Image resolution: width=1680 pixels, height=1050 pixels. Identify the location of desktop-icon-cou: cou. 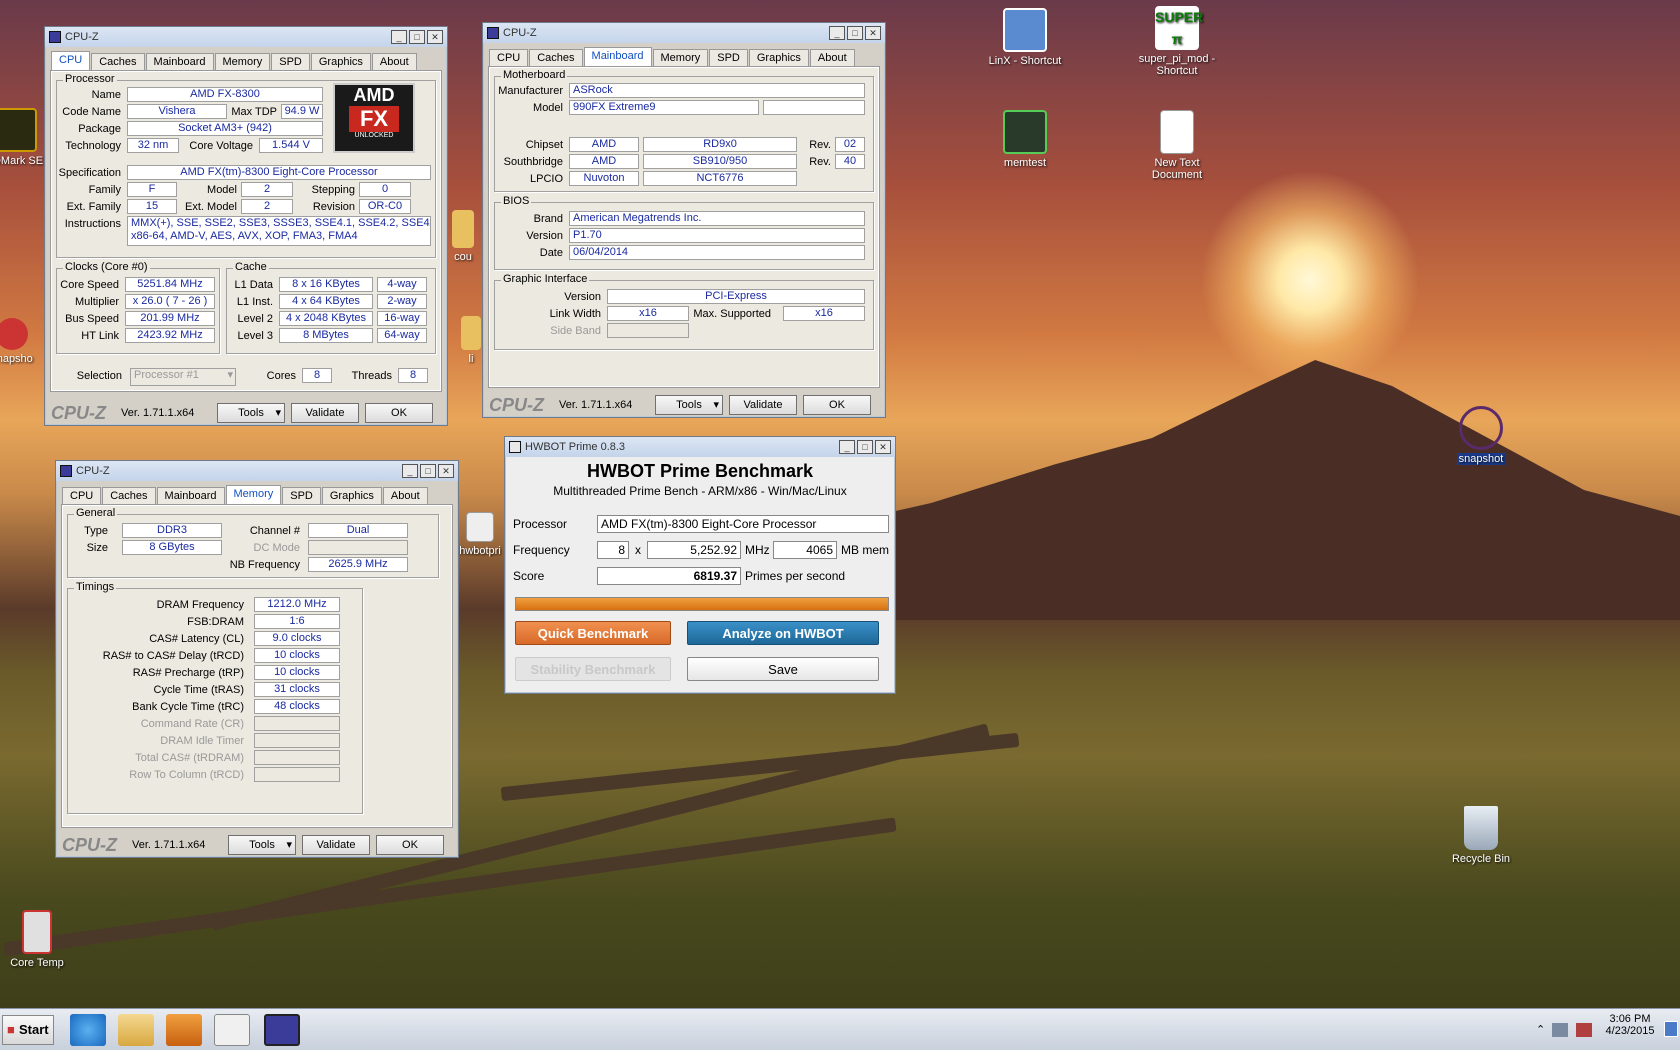
(463, 236).